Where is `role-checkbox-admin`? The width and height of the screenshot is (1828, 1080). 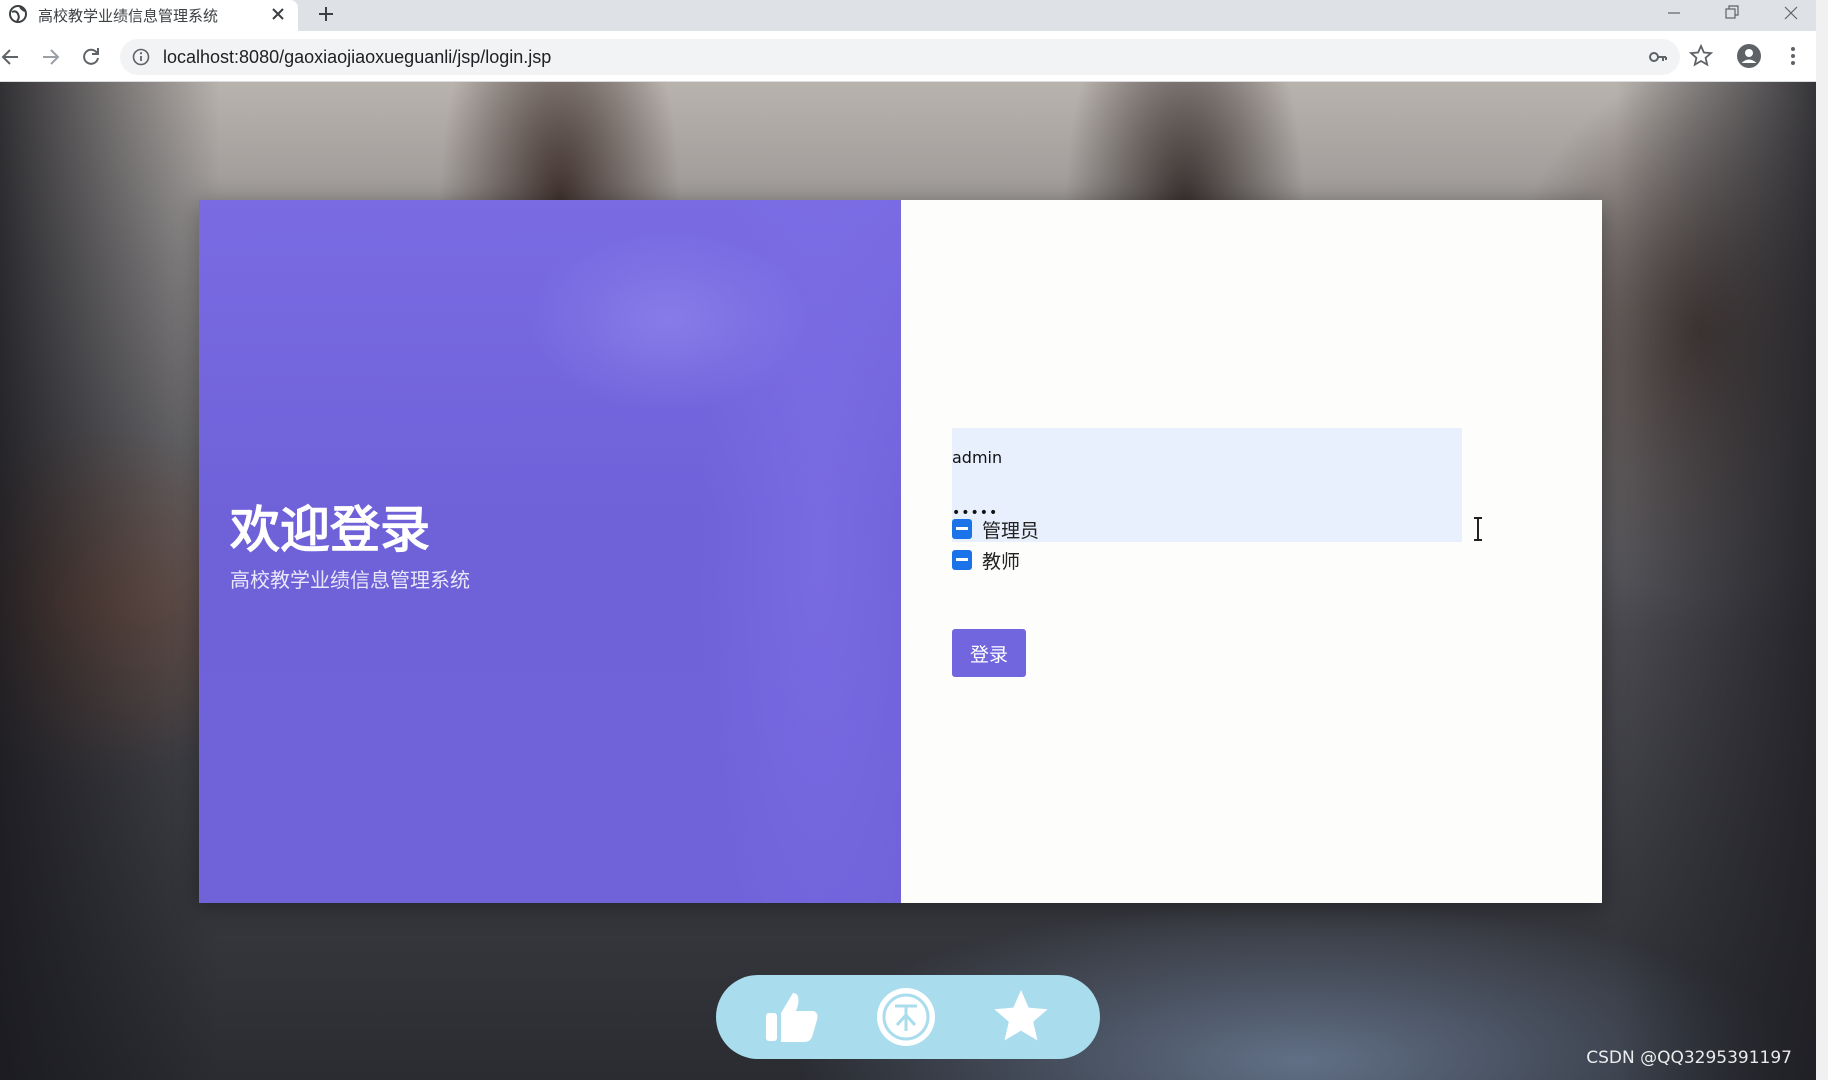
role-checkbox-admin is located at coordinates (962, 529).